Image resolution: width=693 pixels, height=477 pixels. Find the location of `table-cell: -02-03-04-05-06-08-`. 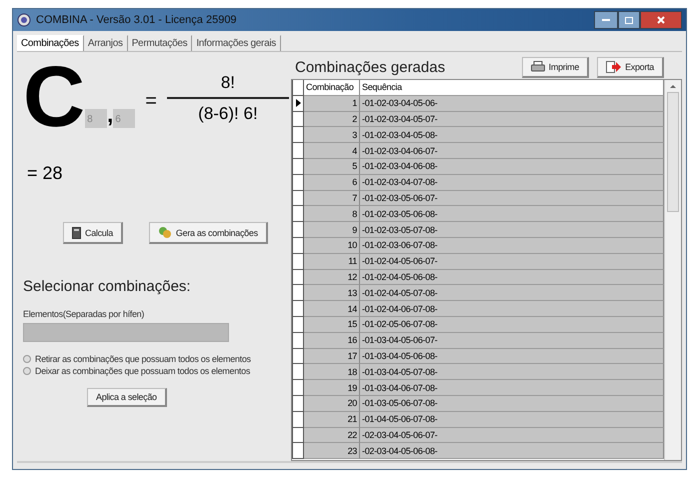

table-cell: -02-03-04-05-06-08- is located at coordinates (512, 451).